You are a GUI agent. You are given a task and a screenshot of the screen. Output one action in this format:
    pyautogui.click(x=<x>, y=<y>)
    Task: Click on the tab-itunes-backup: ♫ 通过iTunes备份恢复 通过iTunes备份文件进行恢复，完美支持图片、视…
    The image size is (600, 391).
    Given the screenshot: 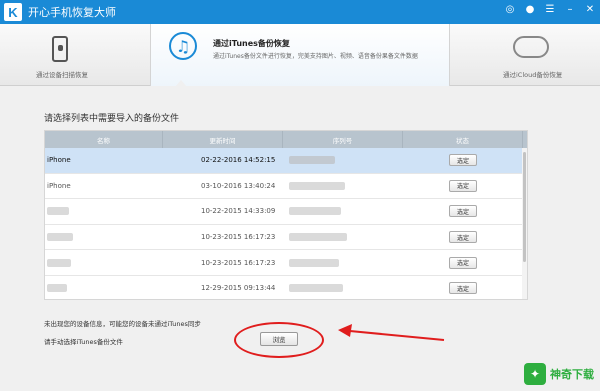 What is the action you would take?
    pyautogui.click(x=300, y=55)
    